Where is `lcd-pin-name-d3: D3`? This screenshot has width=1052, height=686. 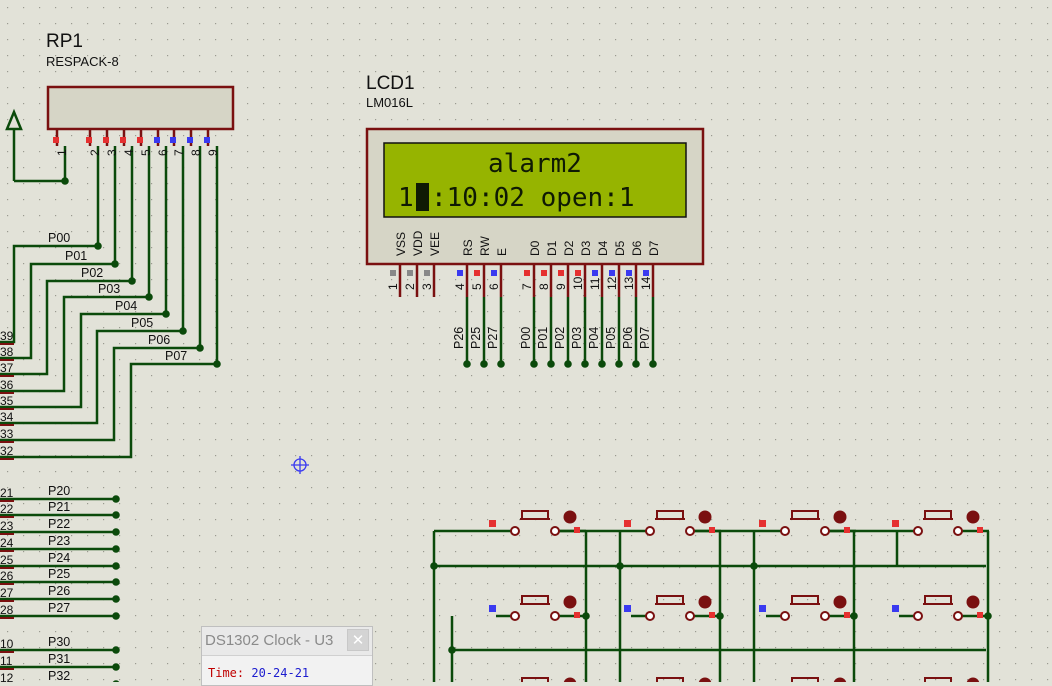 lcd-pin-name-d3: D3 is located at coordinates (586, 248).